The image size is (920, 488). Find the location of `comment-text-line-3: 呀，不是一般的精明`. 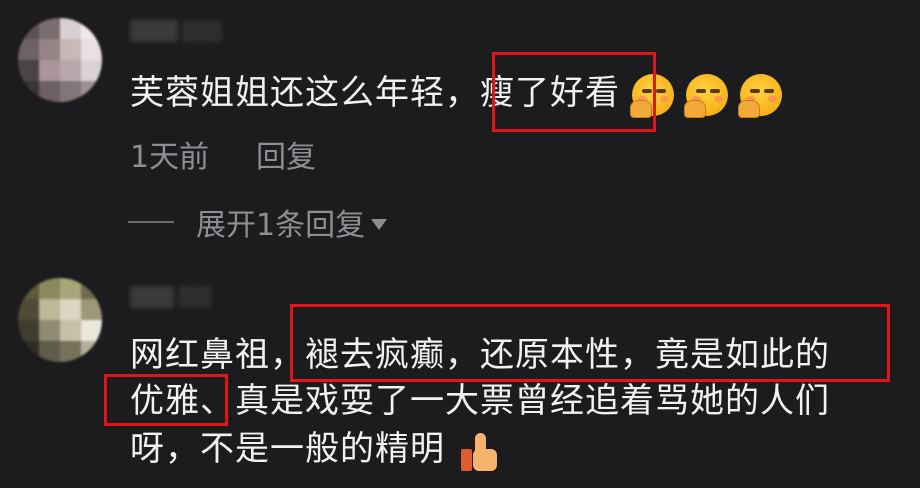

comment-text-line-3: 呀，不是一般的精明 is located at coordinates (314, 449).